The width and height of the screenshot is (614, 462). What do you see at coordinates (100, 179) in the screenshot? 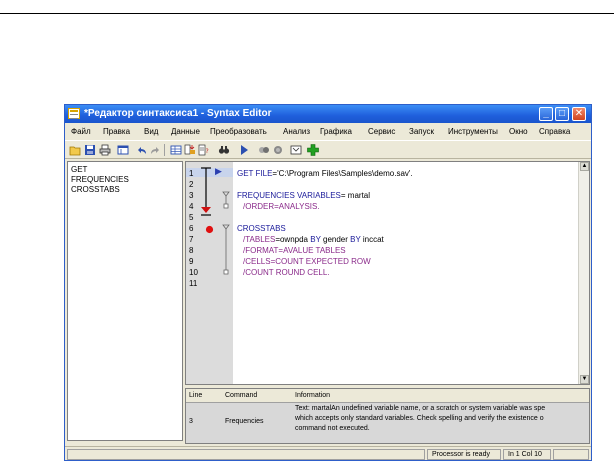
I see `nav-item-frequencies: FREQUENCIES` at bounding box center [100, 179].